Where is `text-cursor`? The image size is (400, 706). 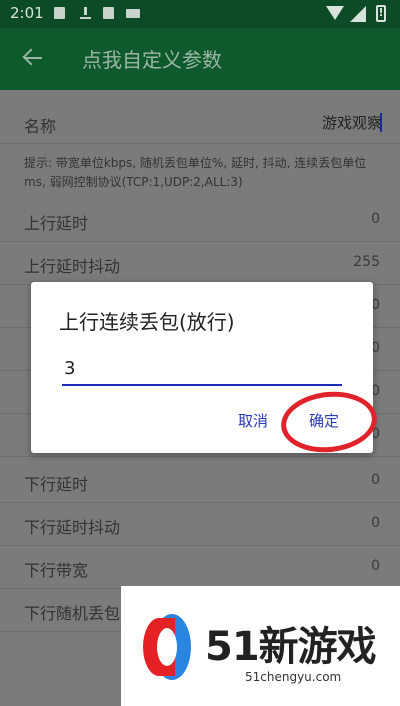
text-cursor is located at coordinates (381, 122).